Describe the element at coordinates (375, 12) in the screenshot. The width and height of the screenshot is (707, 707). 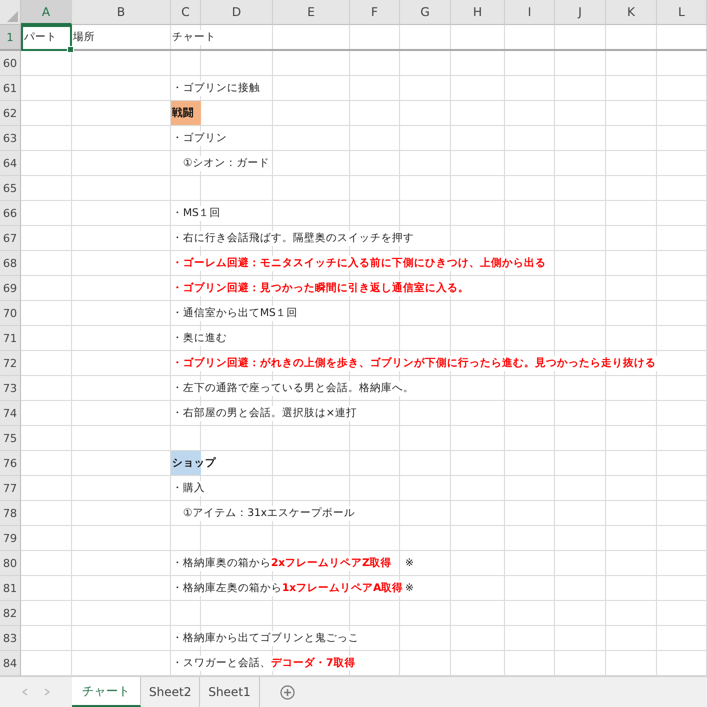
I see `column-header: F` at that location.